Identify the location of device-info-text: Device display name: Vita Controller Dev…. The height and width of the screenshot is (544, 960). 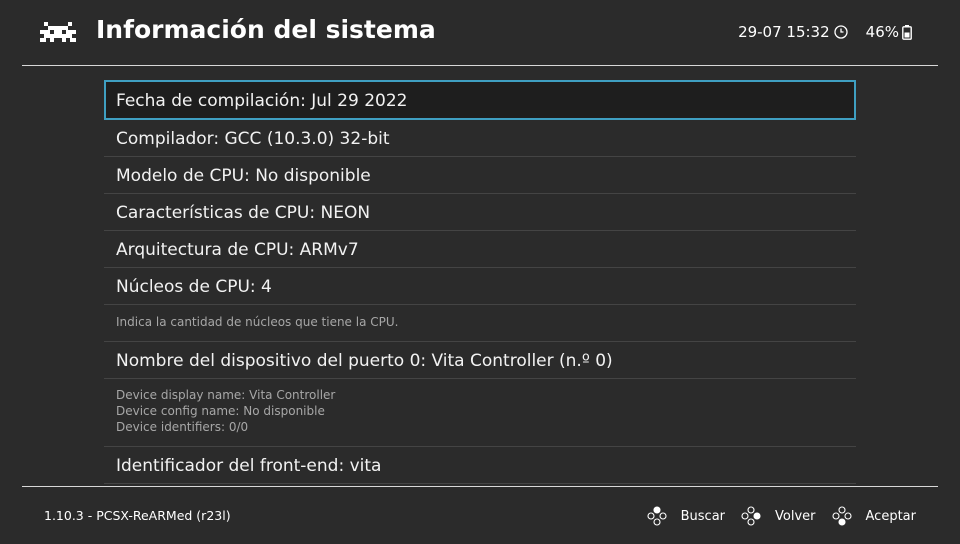
(480, 413).